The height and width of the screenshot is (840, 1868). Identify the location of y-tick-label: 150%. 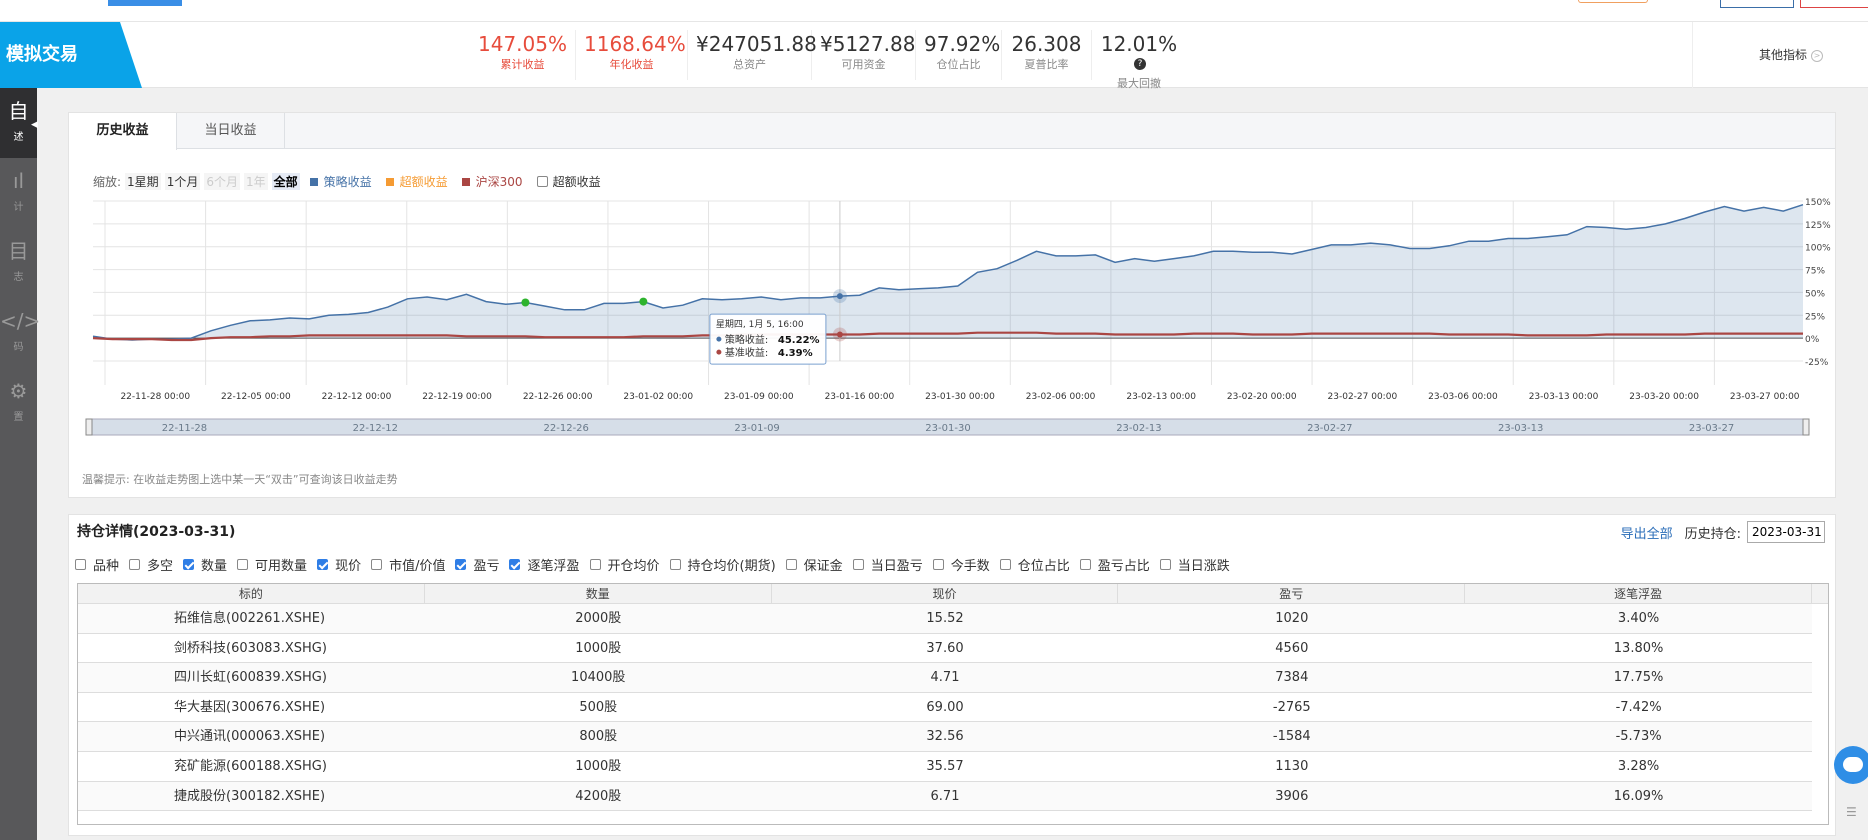
(1818, 203).